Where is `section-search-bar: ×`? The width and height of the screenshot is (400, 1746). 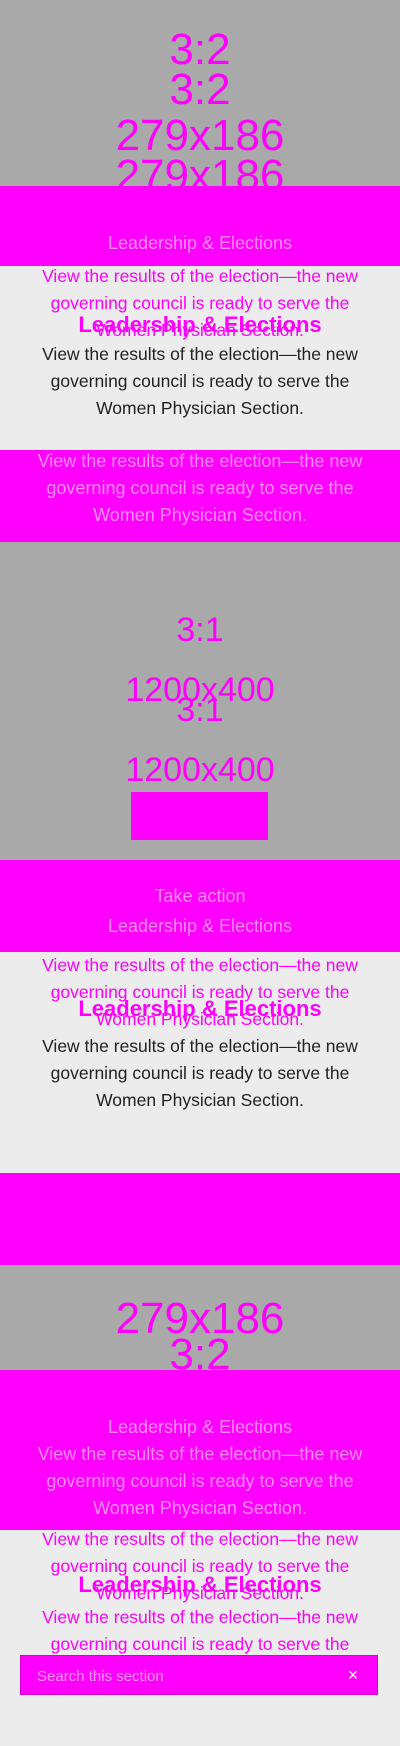
section-search-bar: × is located at coordinates (199, 1675).